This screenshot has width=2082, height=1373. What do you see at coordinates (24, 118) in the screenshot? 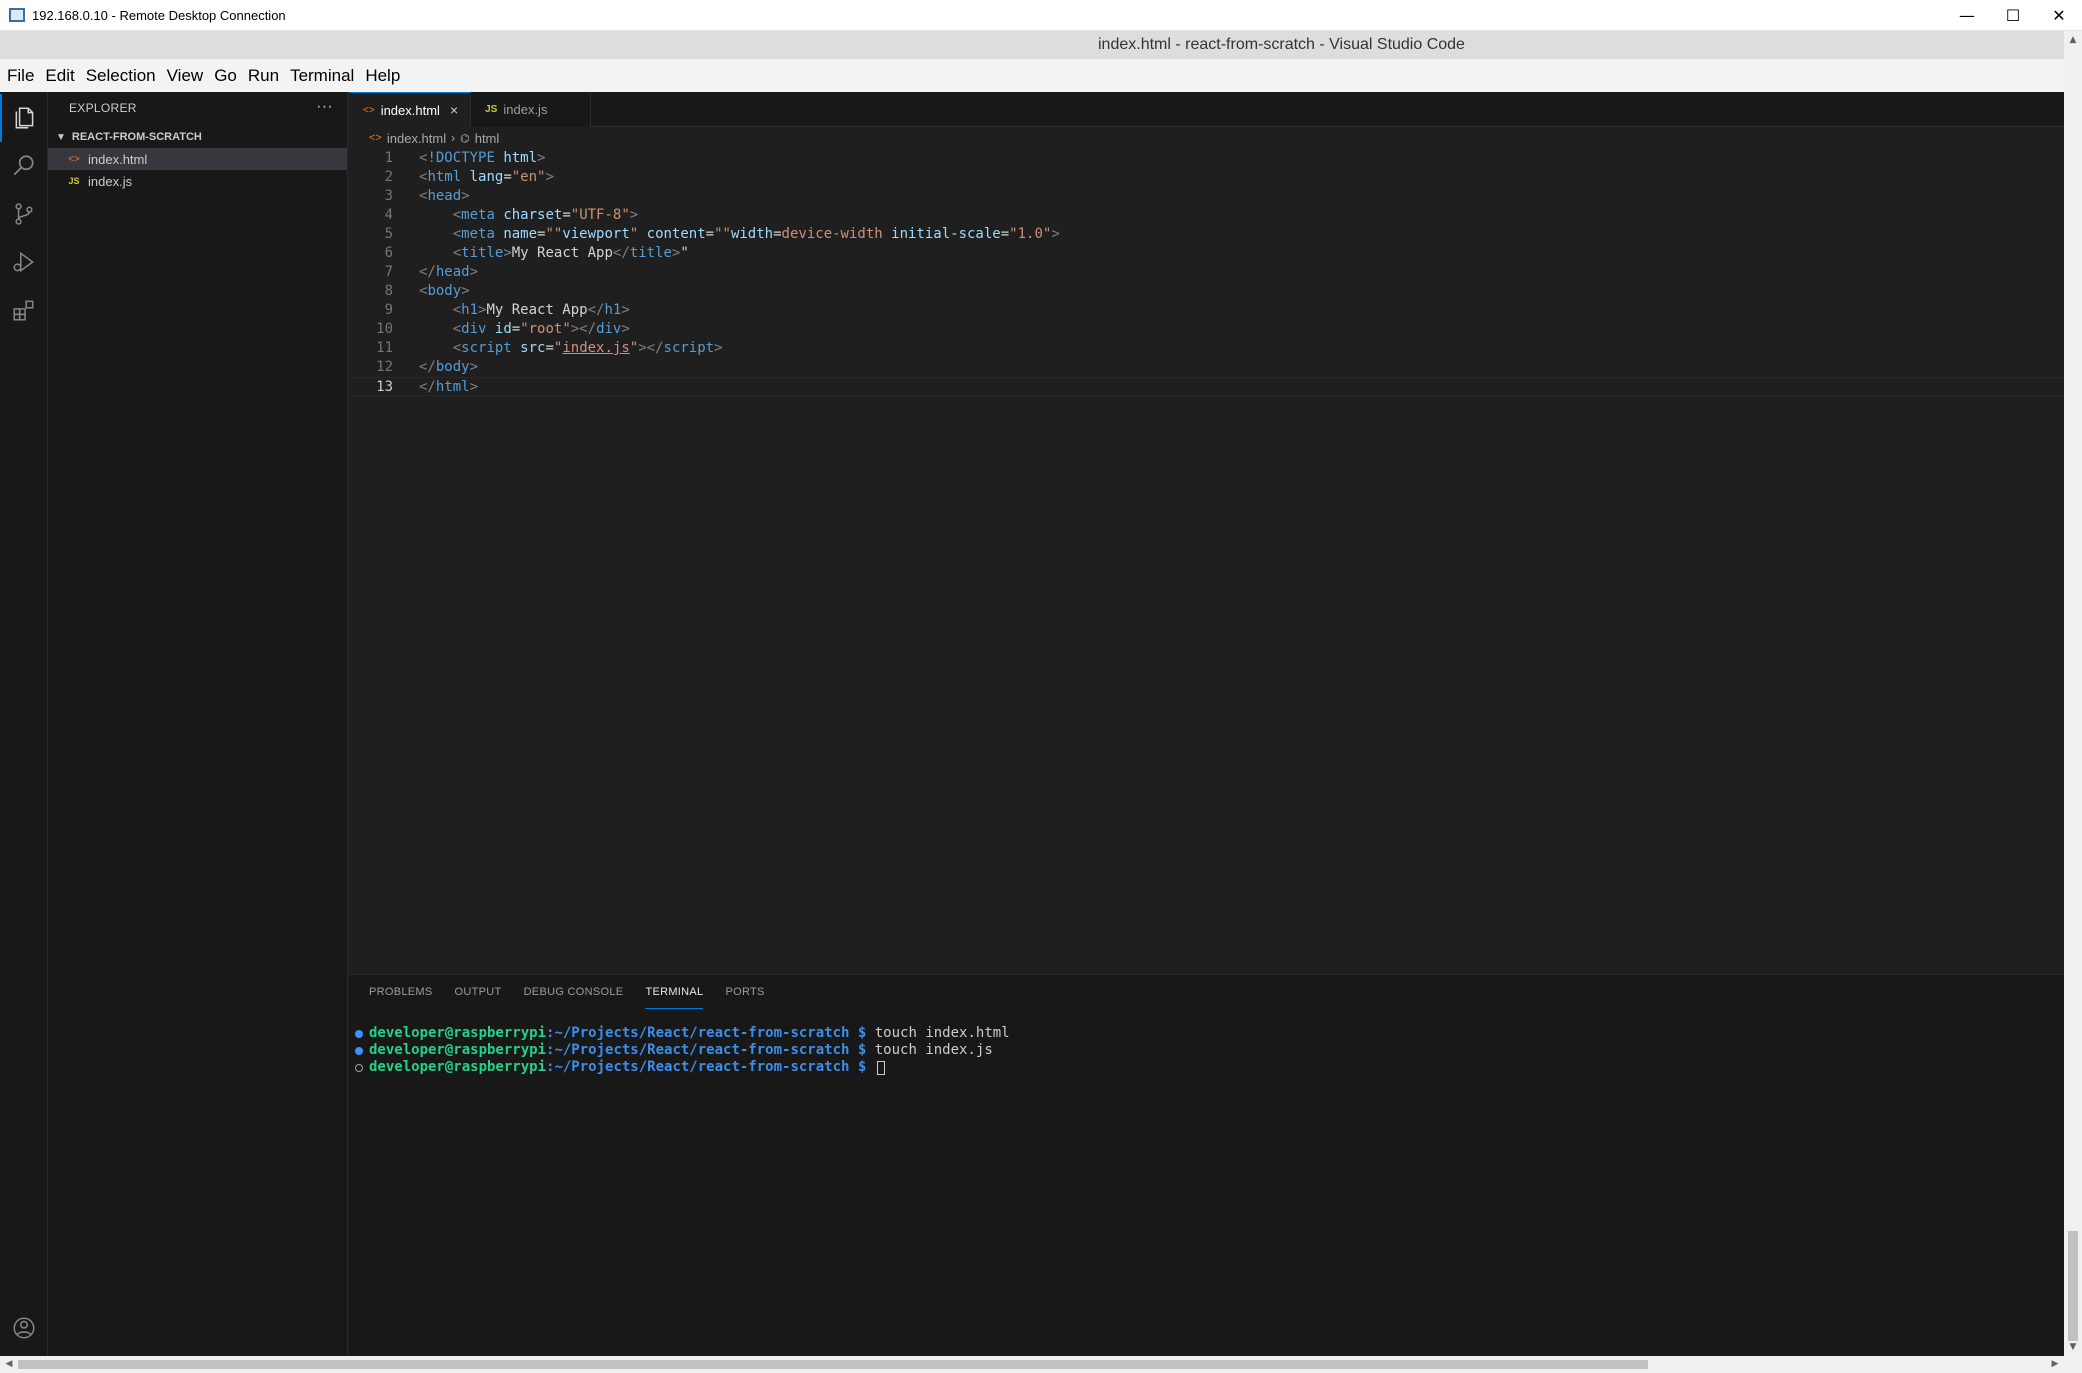
I see `files-icon` at bounding box center [24, 118].